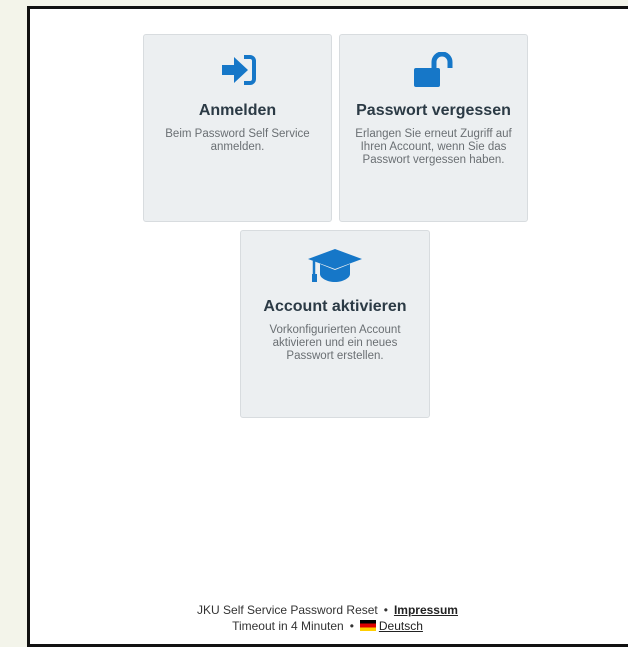 This screenshot has height=647, width=628. What do you see at coordinates (288, 626) in the screenshot?
I see `footer-timeout: Timeout in 4 Minuten` at bounding box center [288, 626].